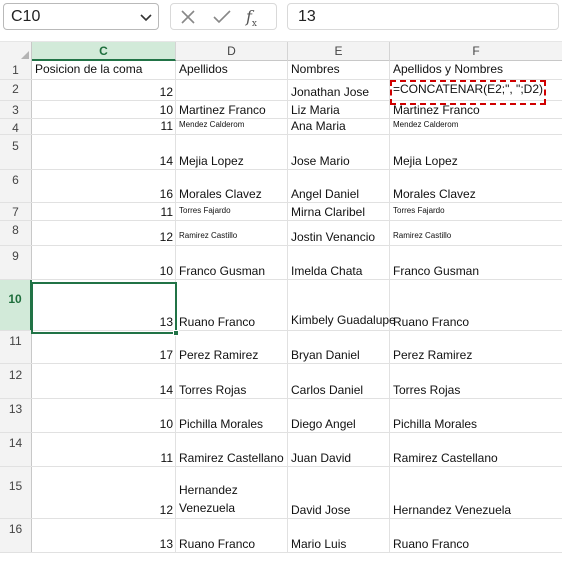 This screenshot has width=562, height=562. I want to click on cell-e11: Bryan Daniel, so click(339, 347).